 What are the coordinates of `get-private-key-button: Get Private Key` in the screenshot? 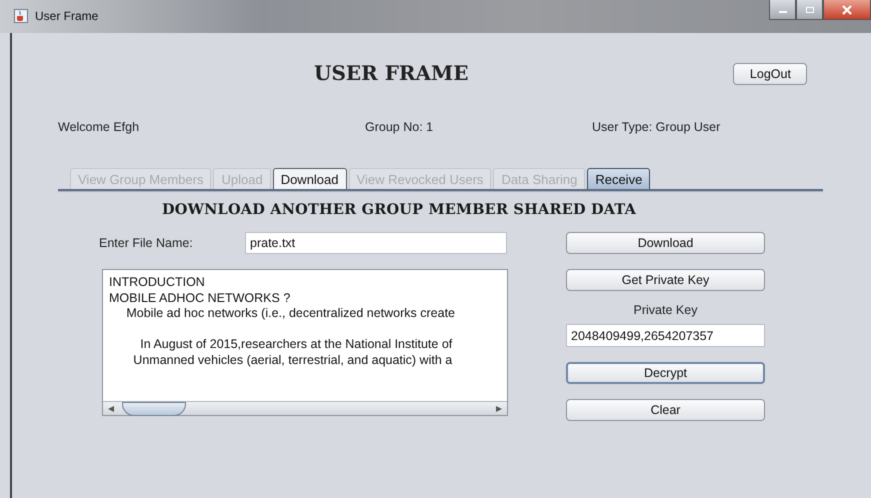 It's located at (665, 280).